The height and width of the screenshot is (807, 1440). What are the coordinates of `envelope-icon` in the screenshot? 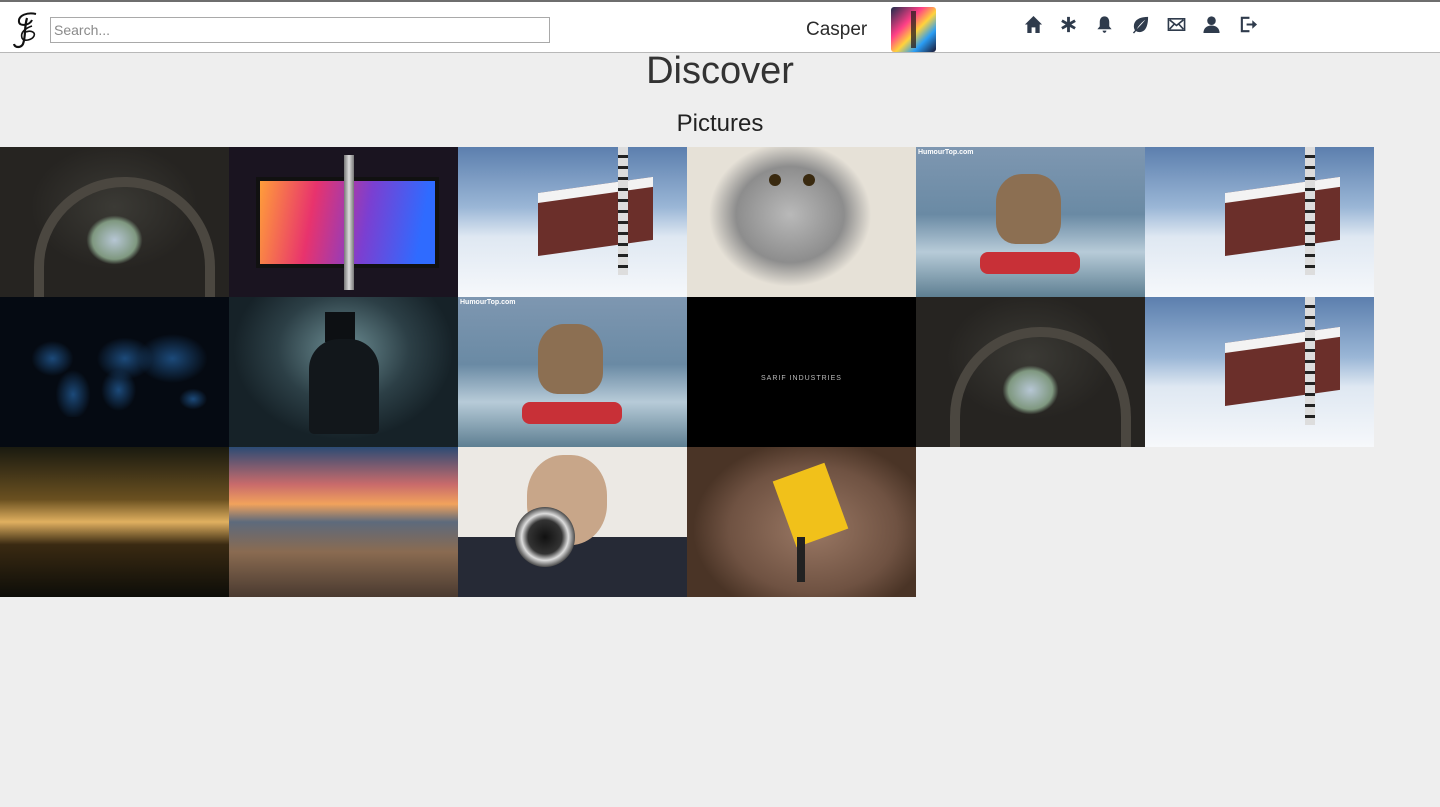 It's located at (1176, 24).